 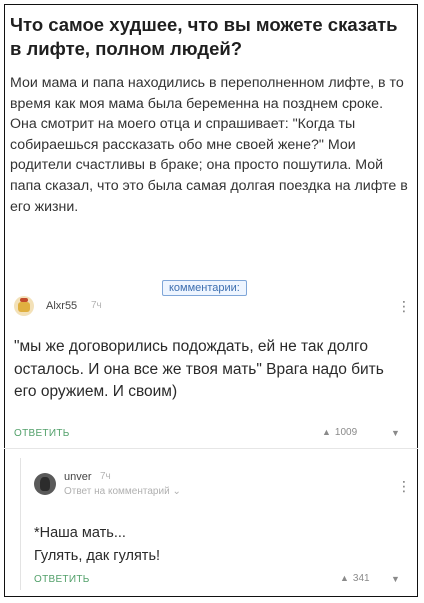 What do you see at coordinates (45, 484) in the screenshot?
I see `user-avatar-icon` at bounding box center [45, 484].